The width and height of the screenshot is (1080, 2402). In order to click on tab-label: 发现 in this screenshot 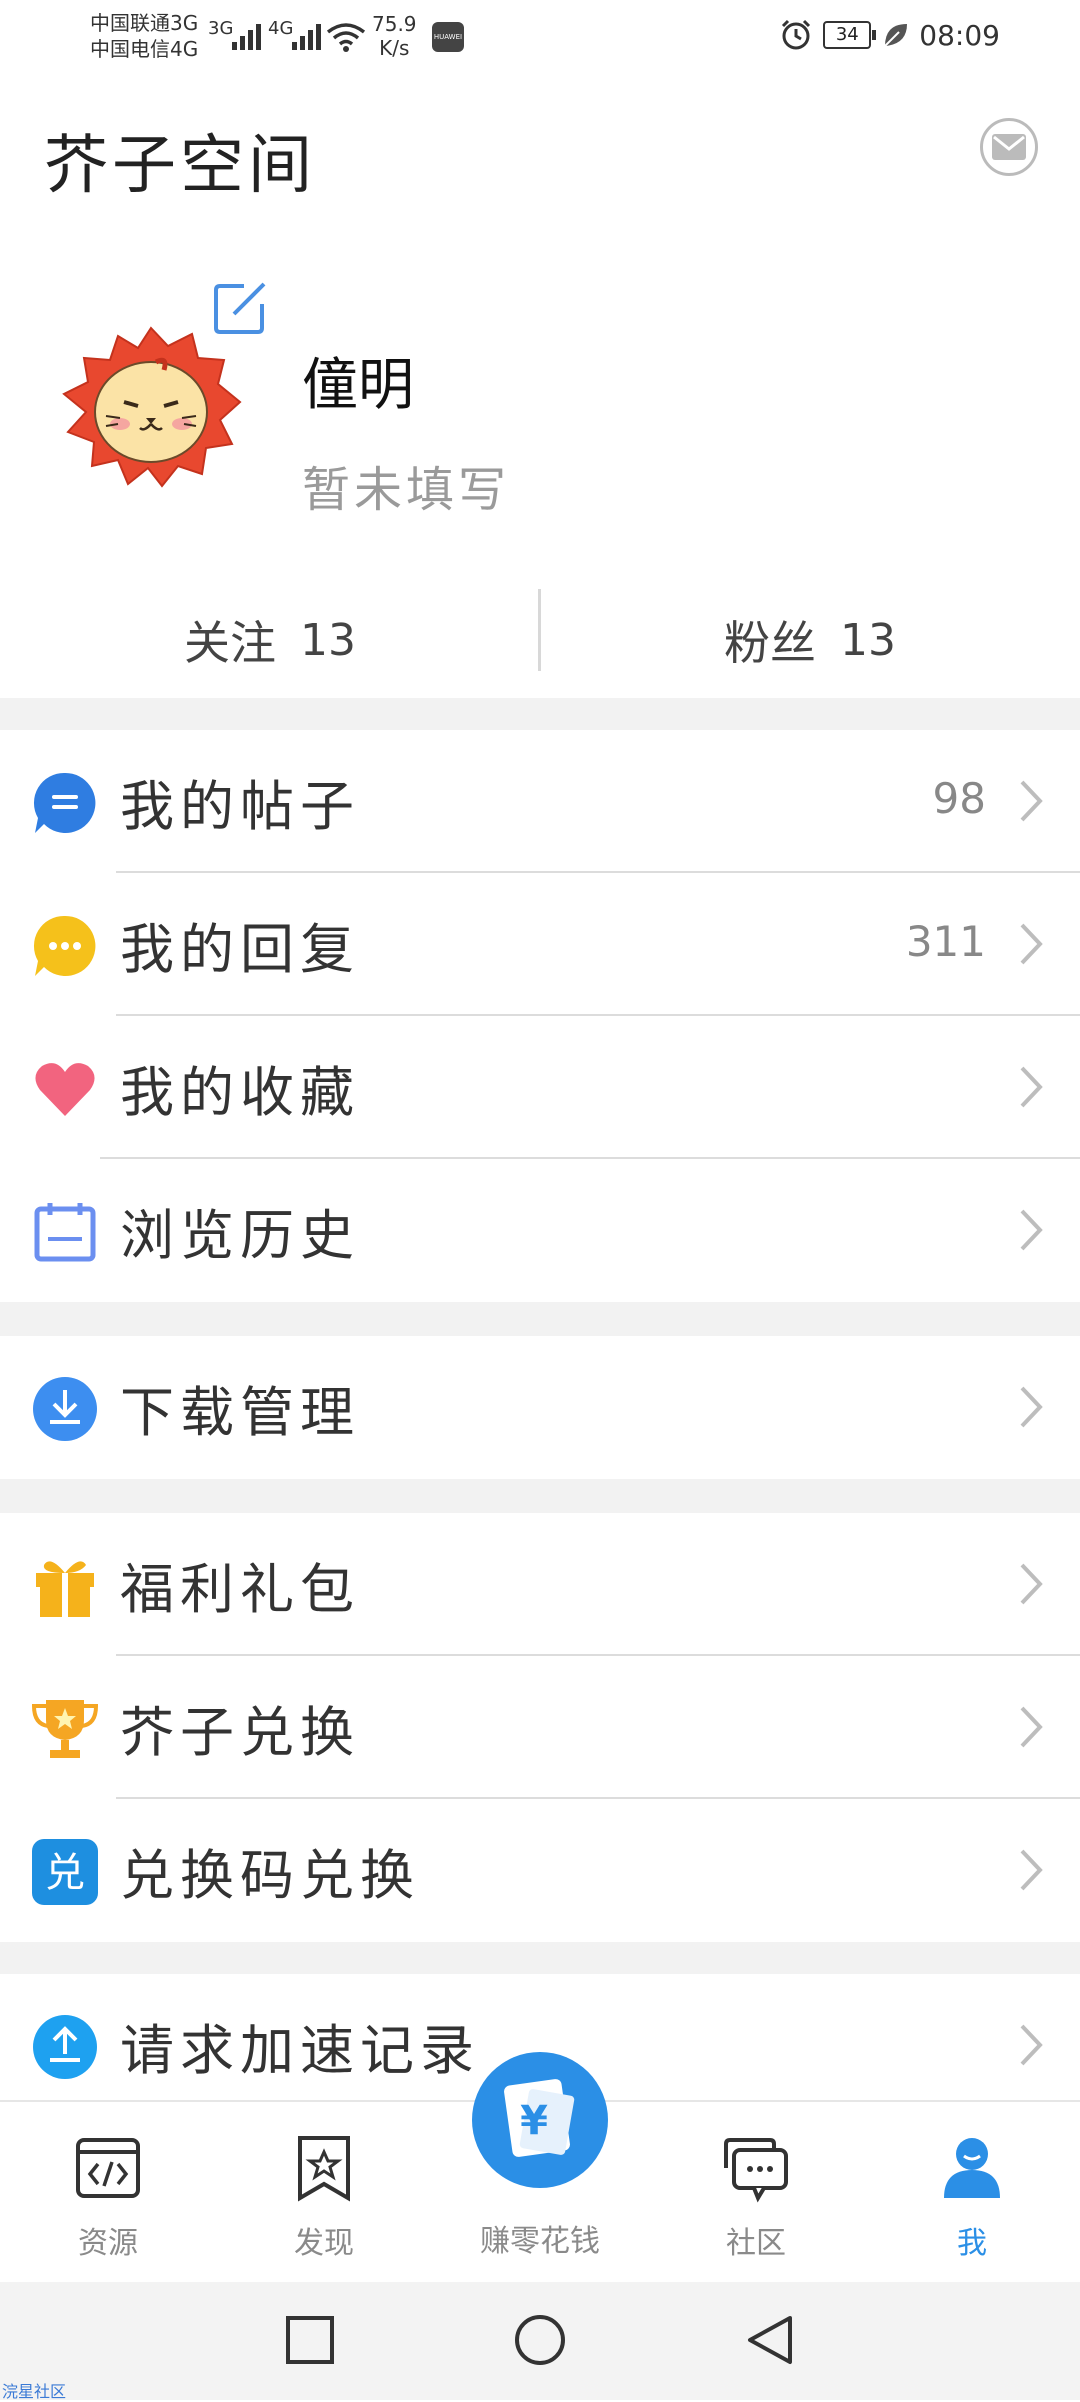, I will do `click(324, 2243)`.